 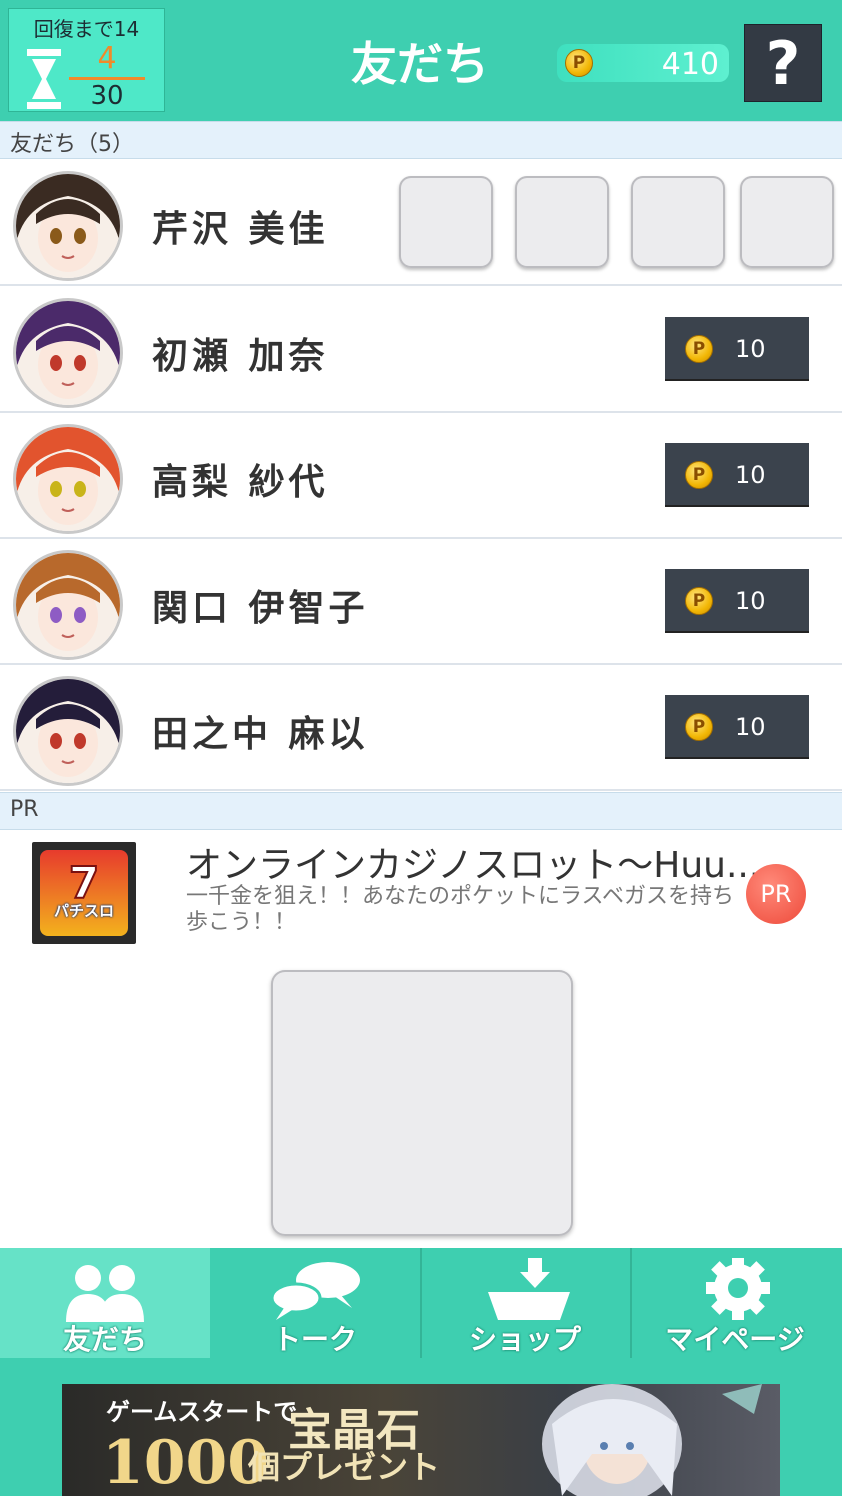 I want to click on banner-line2: 個プレゼント, so click(x=344, y=1467).